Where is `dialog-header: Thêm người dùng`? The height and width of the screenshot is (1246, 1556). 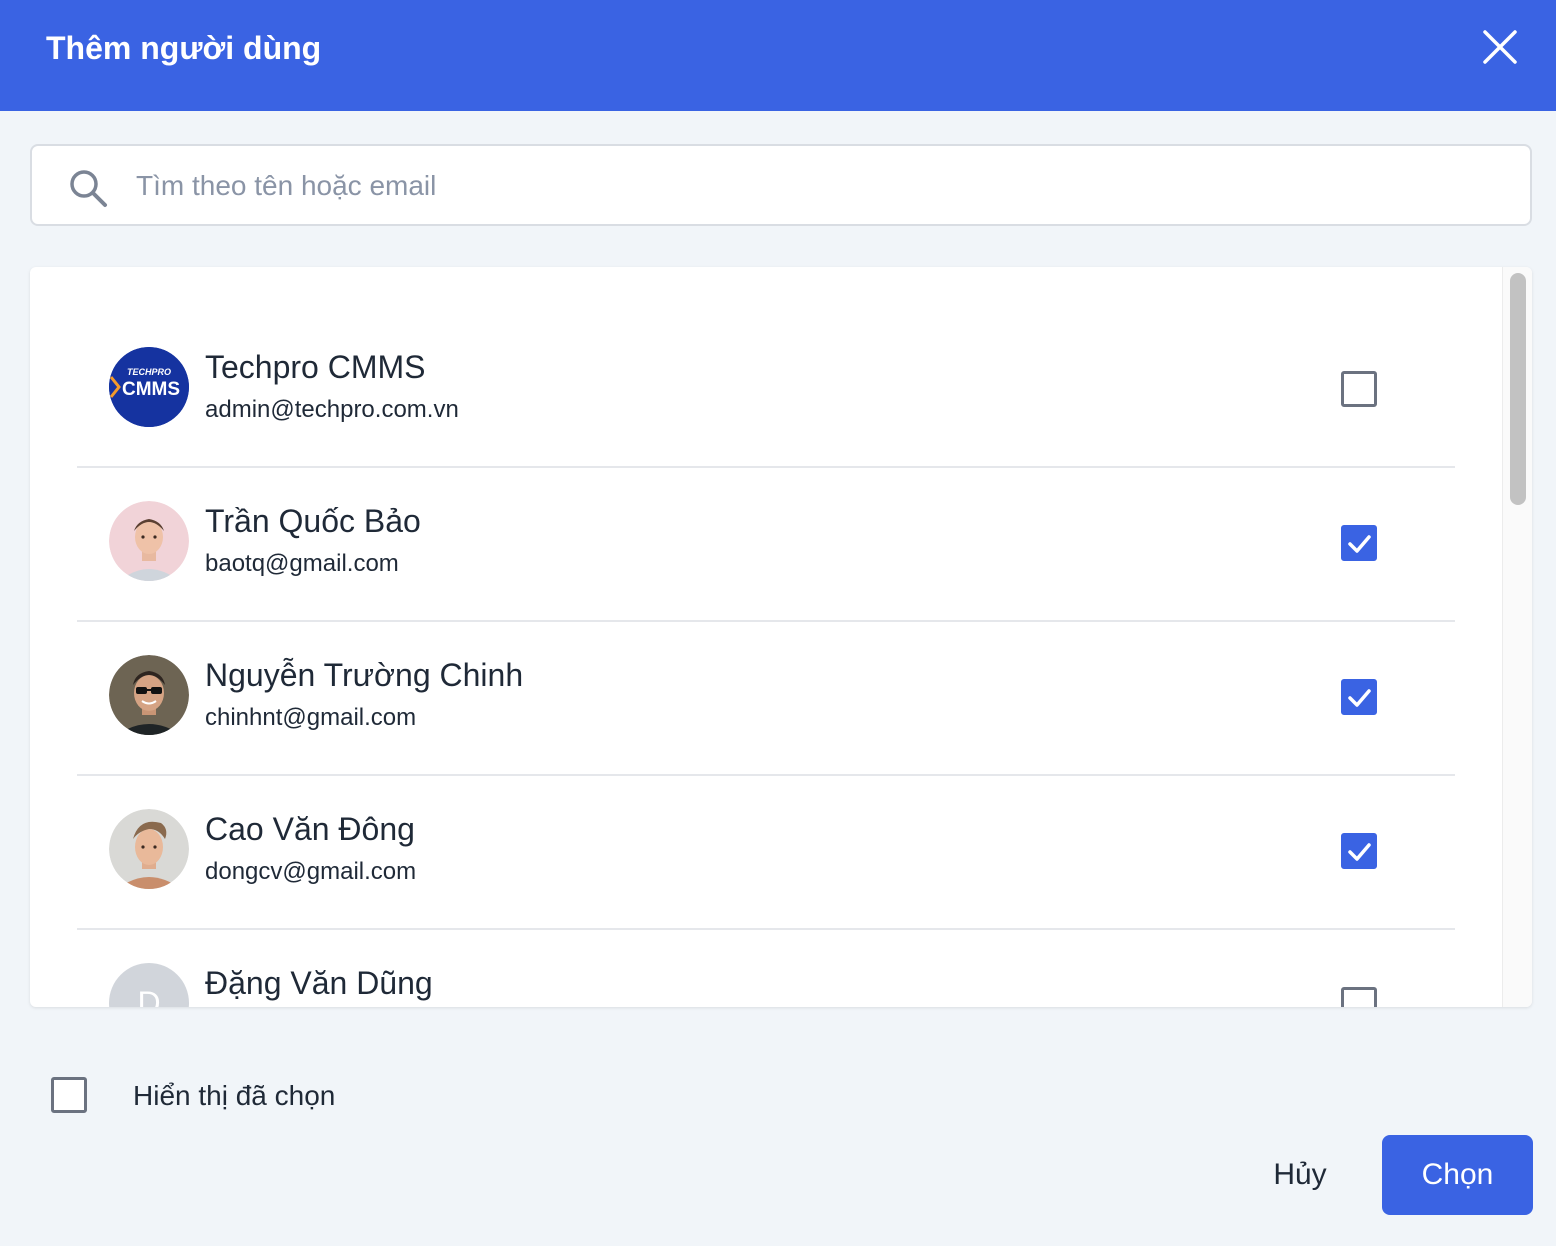 dialog-header: Thêm người dùng is located at coordinates (778, 55).